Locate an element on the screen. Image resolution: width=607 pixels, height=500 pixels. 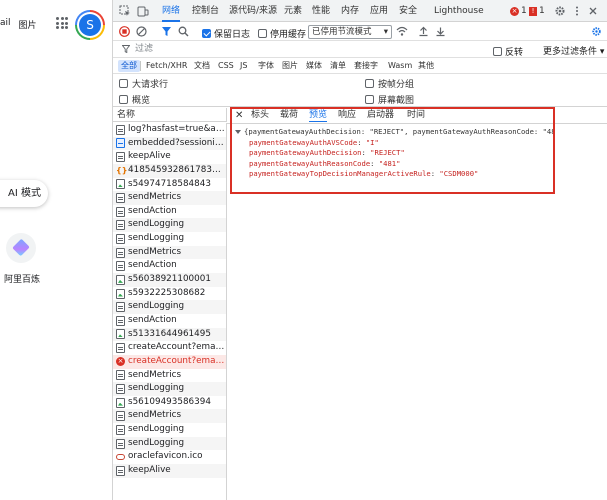
filter-chip-js: JS is located at coordinates (243, 66).